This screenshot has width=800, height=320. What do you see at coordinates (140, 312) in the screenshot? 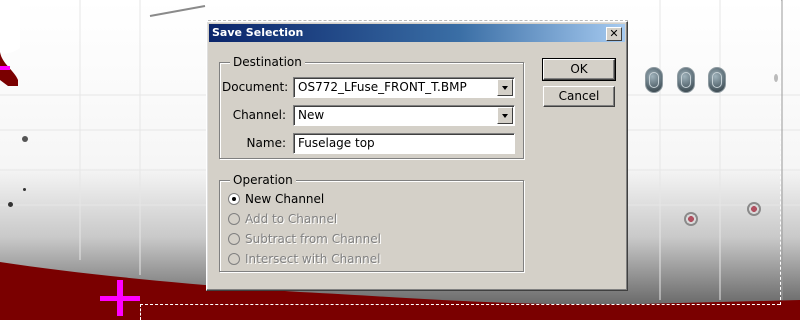
I see `selection-marquee-left` at bounding box center [140, 312].